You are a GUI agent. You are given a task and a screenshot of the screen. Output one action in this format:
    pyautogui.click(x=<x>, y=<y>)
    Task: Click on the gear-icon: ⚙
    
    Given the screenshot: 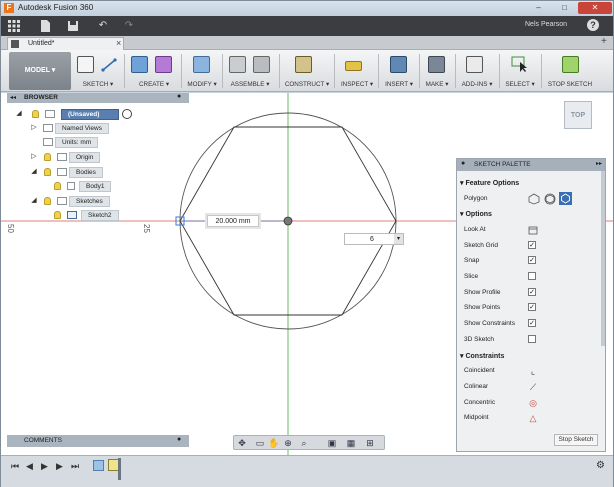 What is the action you would take?
    pyautogui.click(x=600, y=465)
    